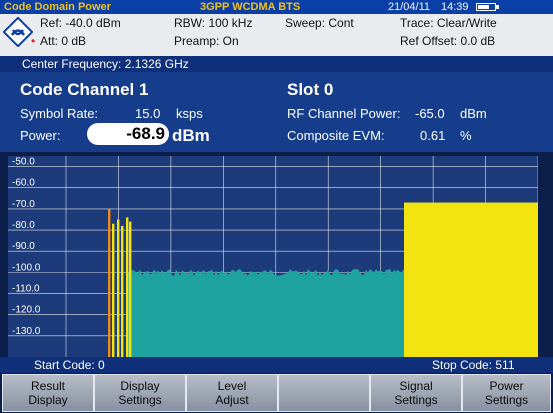  Describe the element at coordinates (23, 183) in the screenshot. I see `y-tick-label: -60.0` at that location.